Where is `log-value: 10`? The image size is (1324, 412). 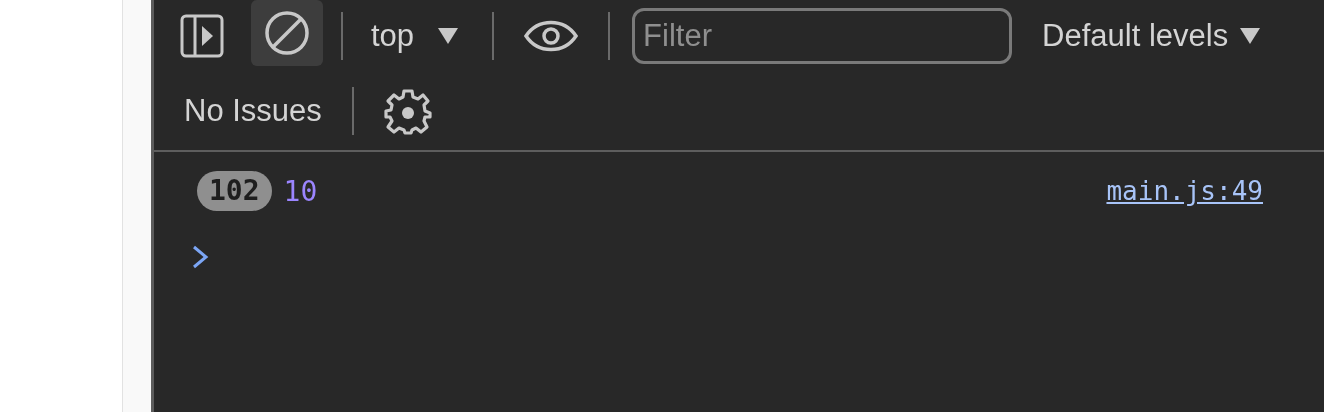
log-value: 10 is located at coordinates (300, 191).